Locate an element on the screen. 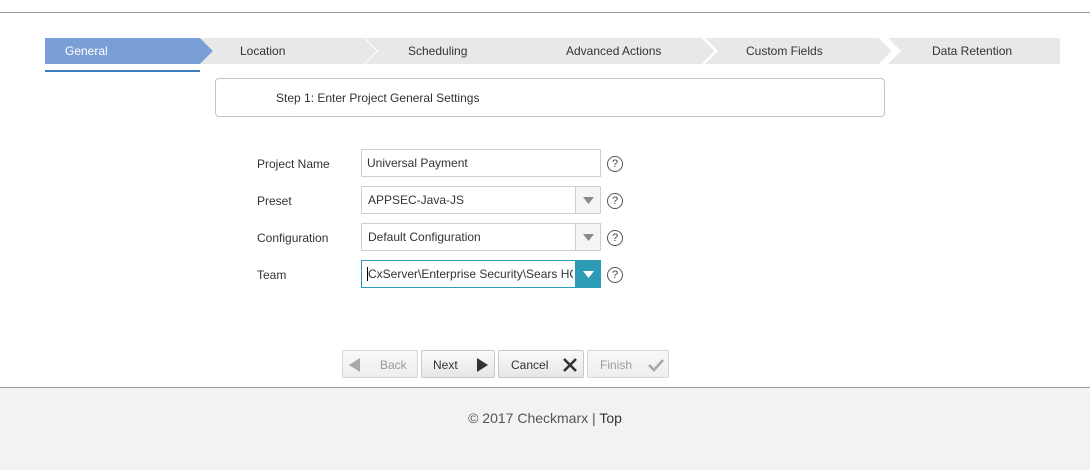 The image size is (1090, 470). preset-help-icon: ? is located at coordinates (615, 201).